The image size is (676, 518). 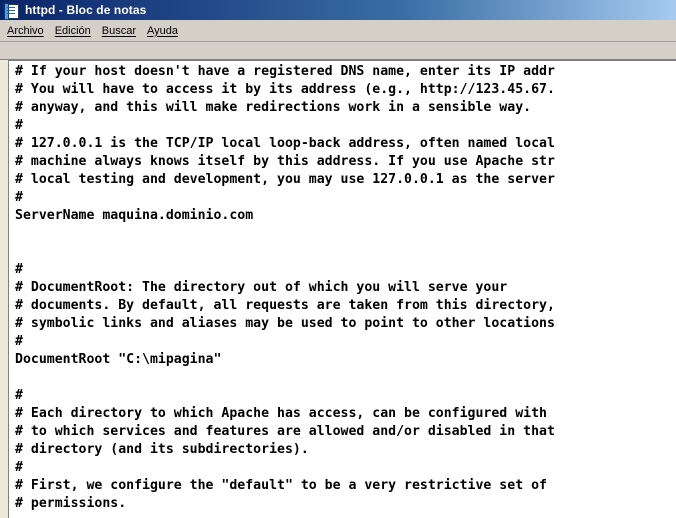 I want to click on editor-line: ServerName maquina.dominio.com, so click(x=345, y=216).